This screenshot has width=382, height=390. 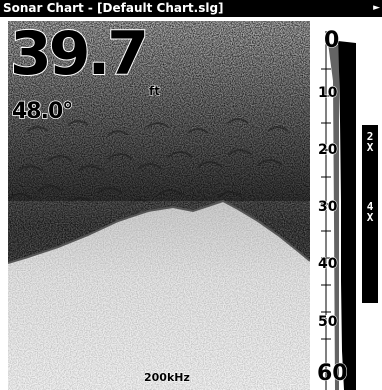 What do you see at coordinates (79, 55) in the screenshot?
I see `depth-readout: 39.7` at bounding box center [79, 55].